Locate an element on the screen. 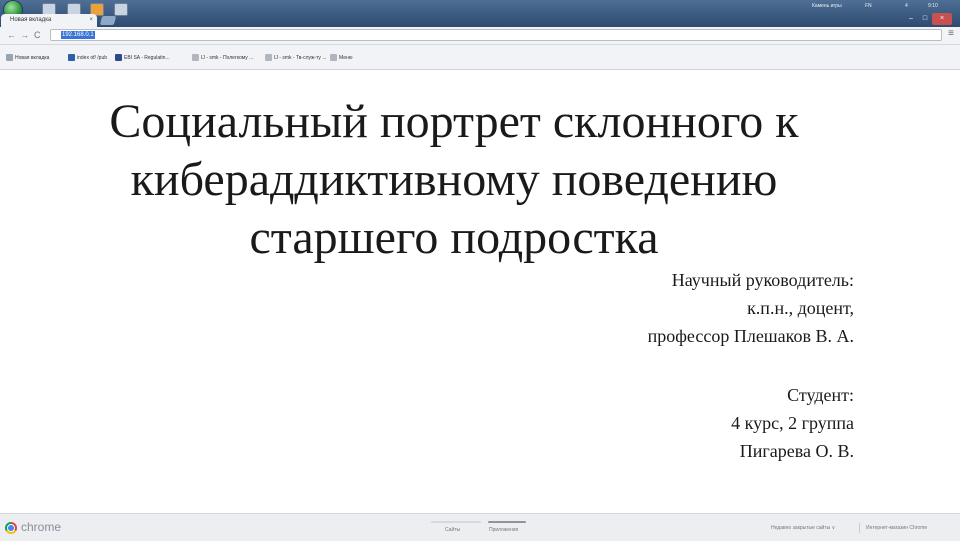 This screenshot has width=960, height=541. title-line: Социальный портрет склонного к is located at coordinates (454, 121).